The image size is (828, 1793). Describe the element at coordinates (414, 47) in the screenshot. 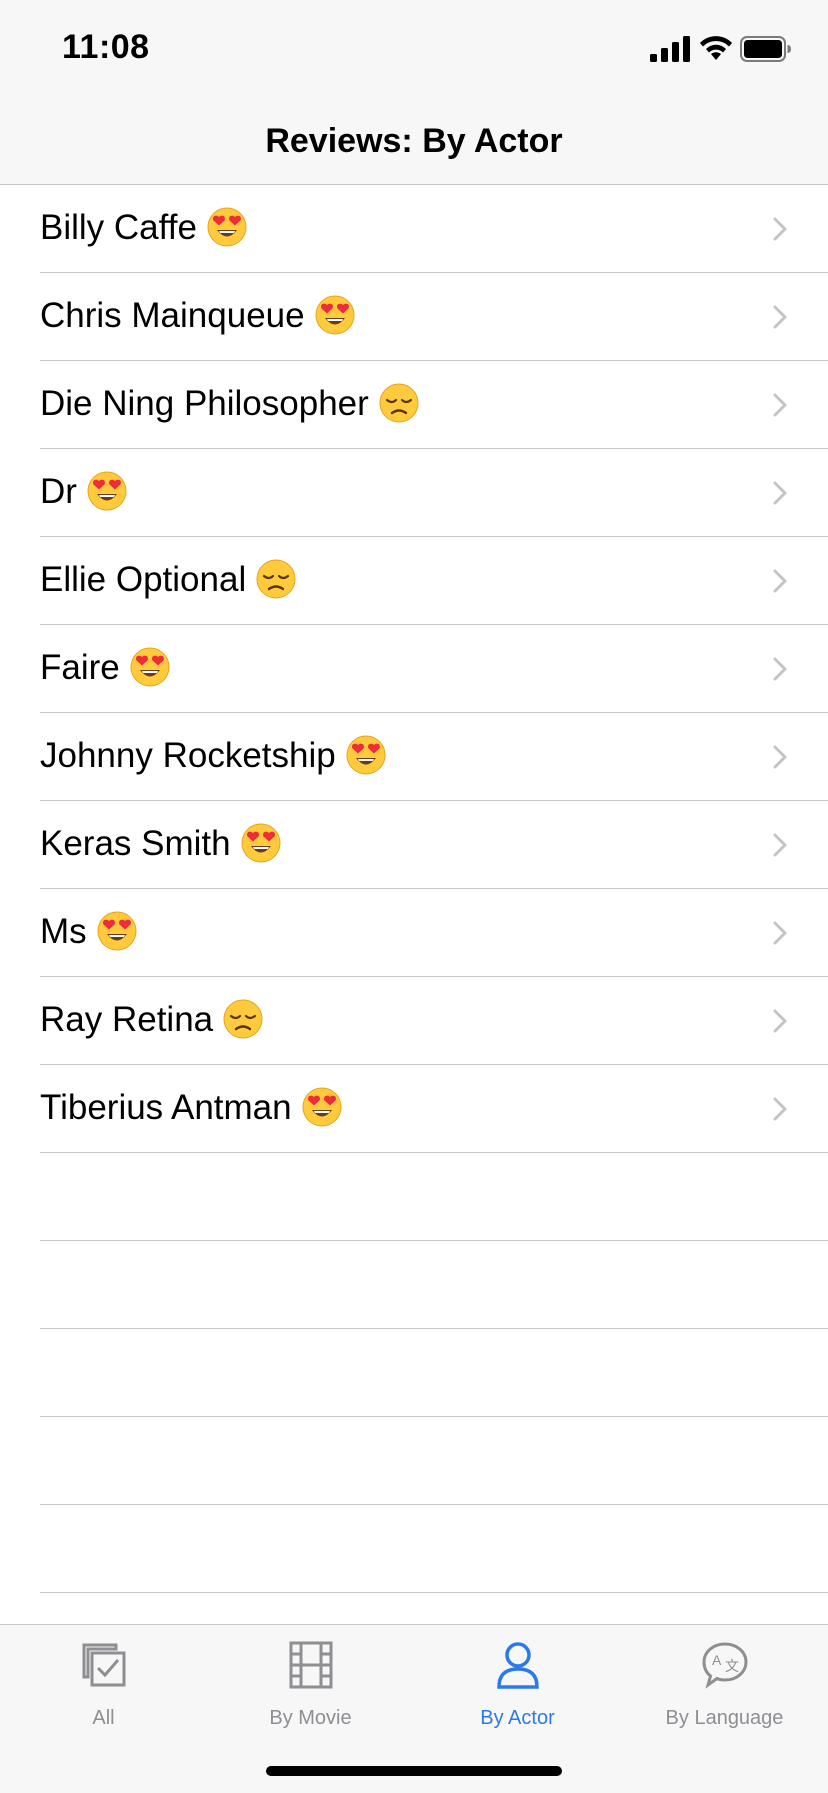

I see `status-bar: 11:08` at that location.